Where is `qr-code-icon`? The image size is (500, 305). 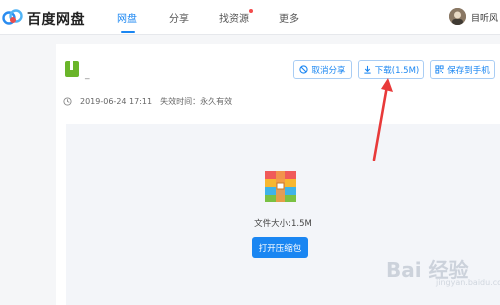 qr-code-icon is located at coordinates (439, 69).